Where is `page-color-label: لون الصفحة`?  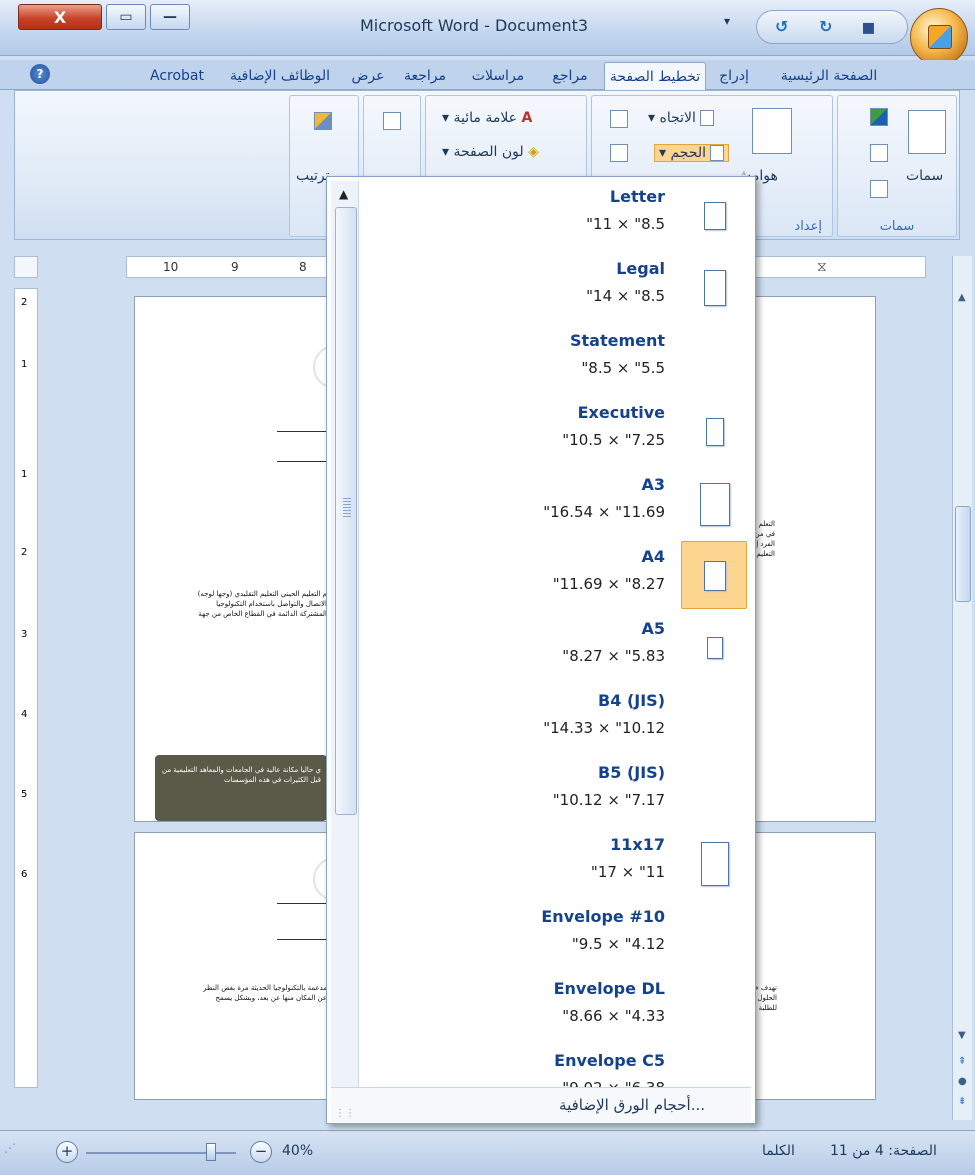 page-color-label: لون الصفحة is located at coordinates (488, 152).